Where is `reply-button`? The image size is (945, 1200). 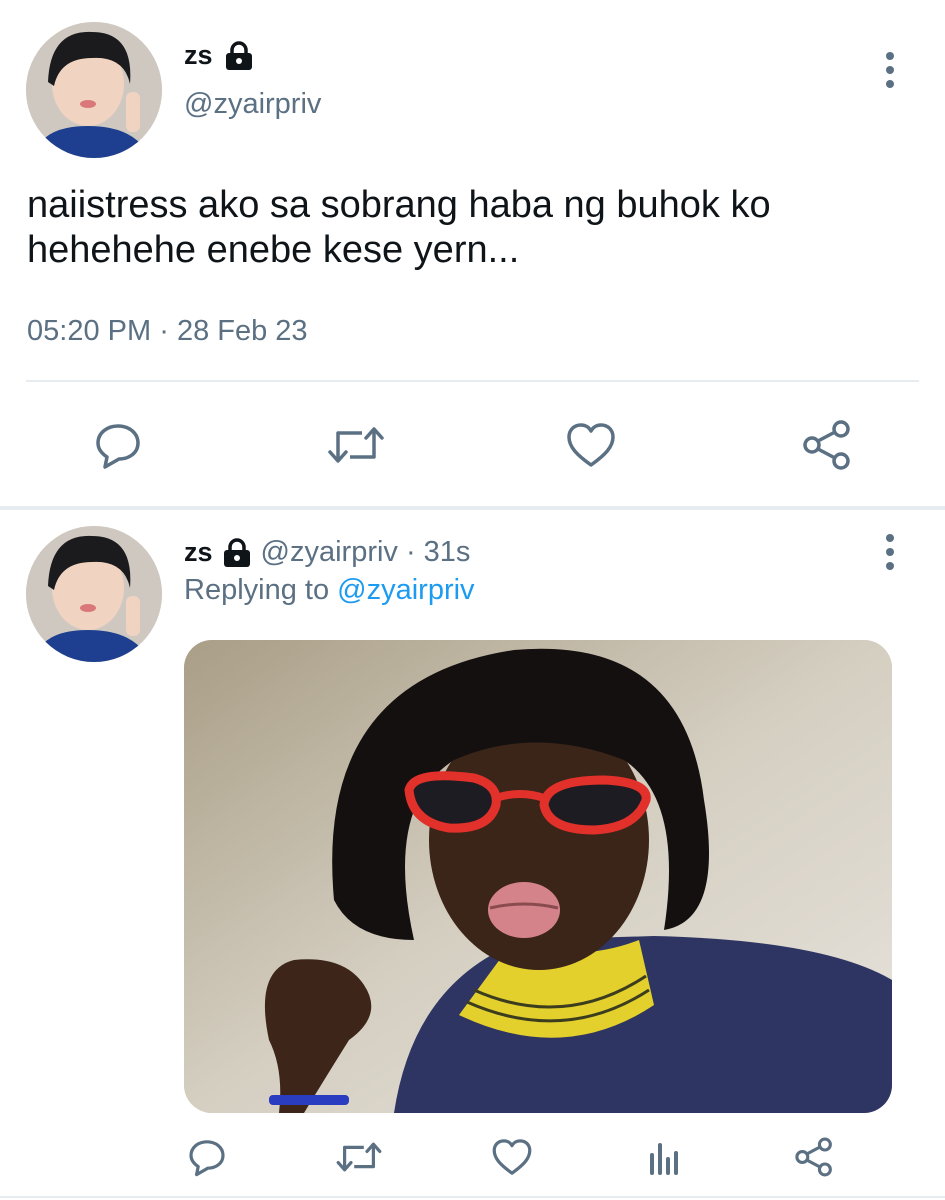 reply-button is located at coordinates (118, 445).